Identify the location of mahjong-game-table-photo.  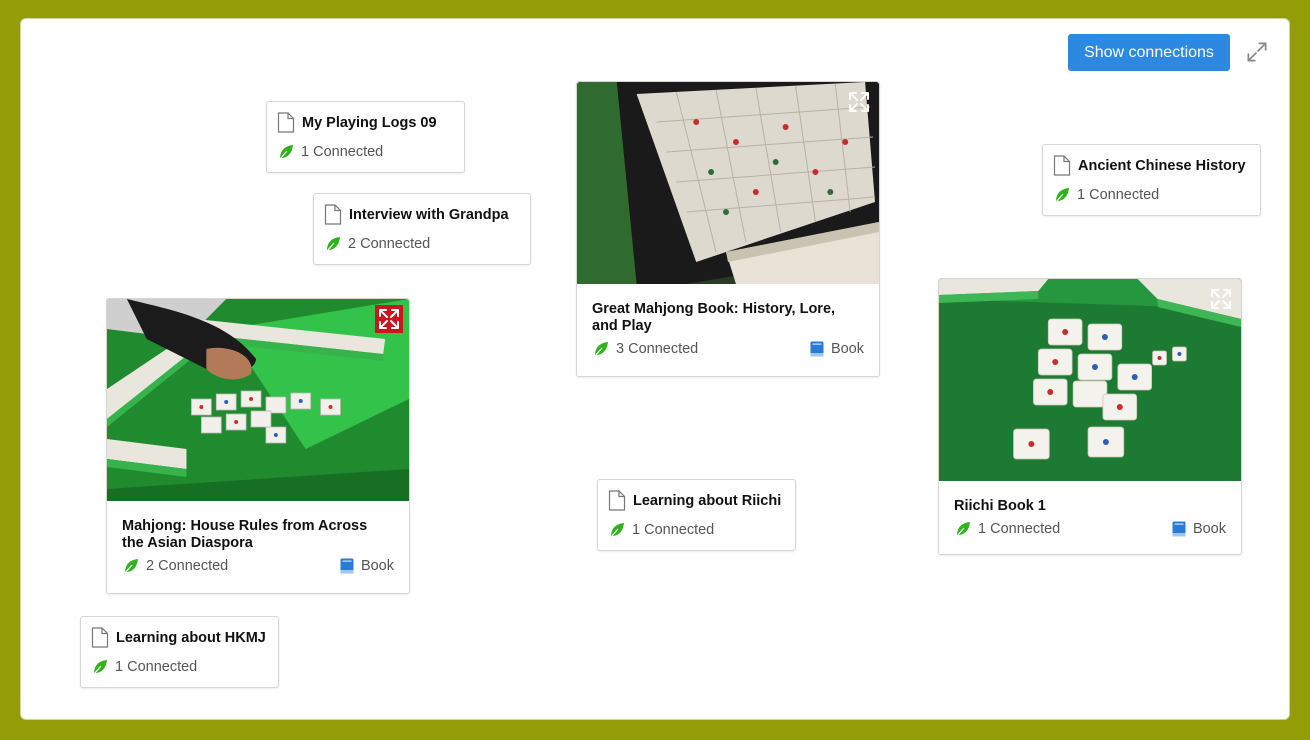
(258, 400).